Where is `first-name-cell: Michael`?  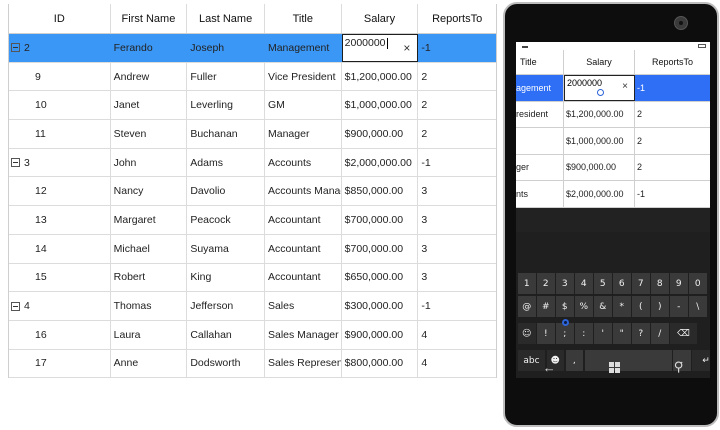
first-name-cell: Michael is located at coordinates (149, 248).